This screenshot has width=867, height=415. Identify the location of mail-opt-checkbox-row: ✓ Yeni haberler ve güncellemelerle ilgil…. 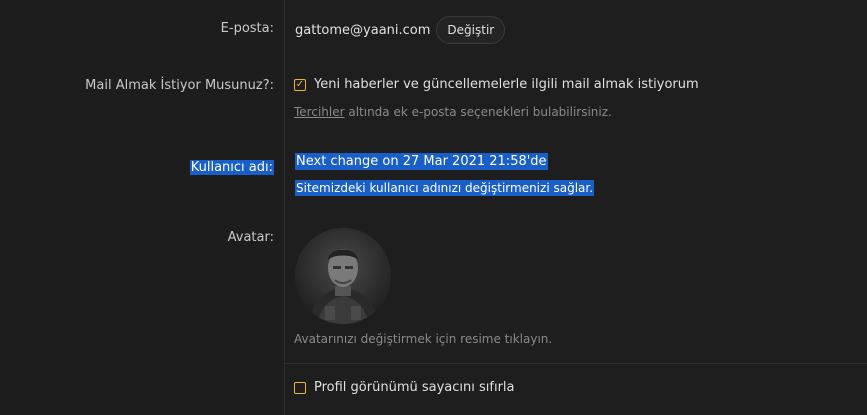
(496, 84).